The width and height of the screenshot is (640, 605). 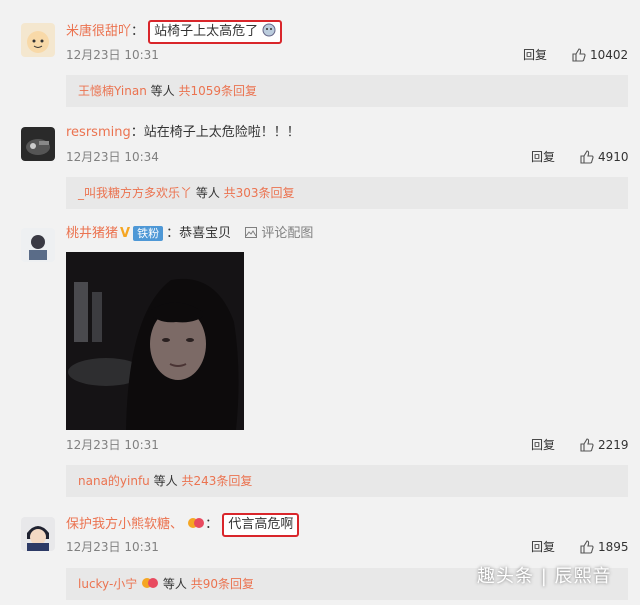 I want to click on username: 桃井猪猪, so click(x=92, y=233).